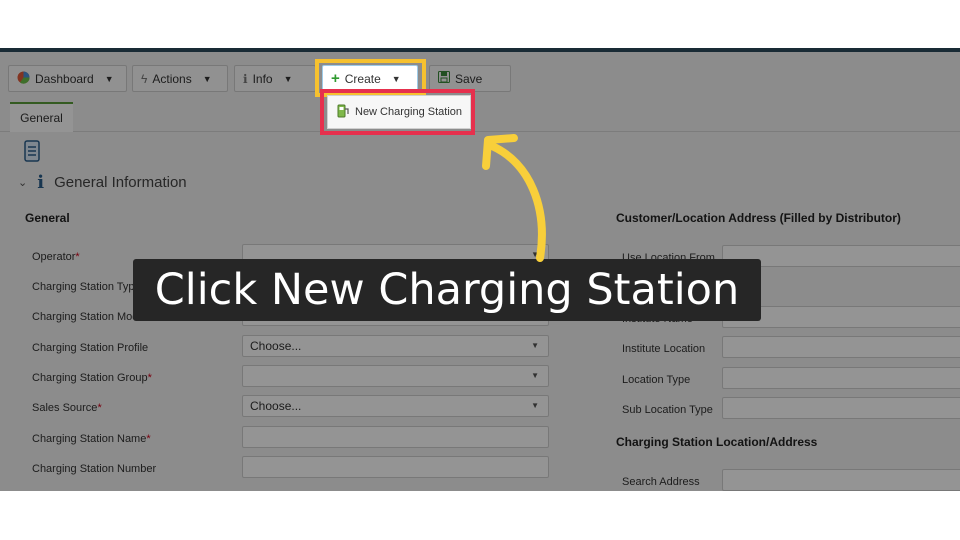 This screenshot has width=960, height=540. Describe the element at coordinates (447, 290) in the screenshot. I see `instruction-caption: Click New Charging Station` at that location.